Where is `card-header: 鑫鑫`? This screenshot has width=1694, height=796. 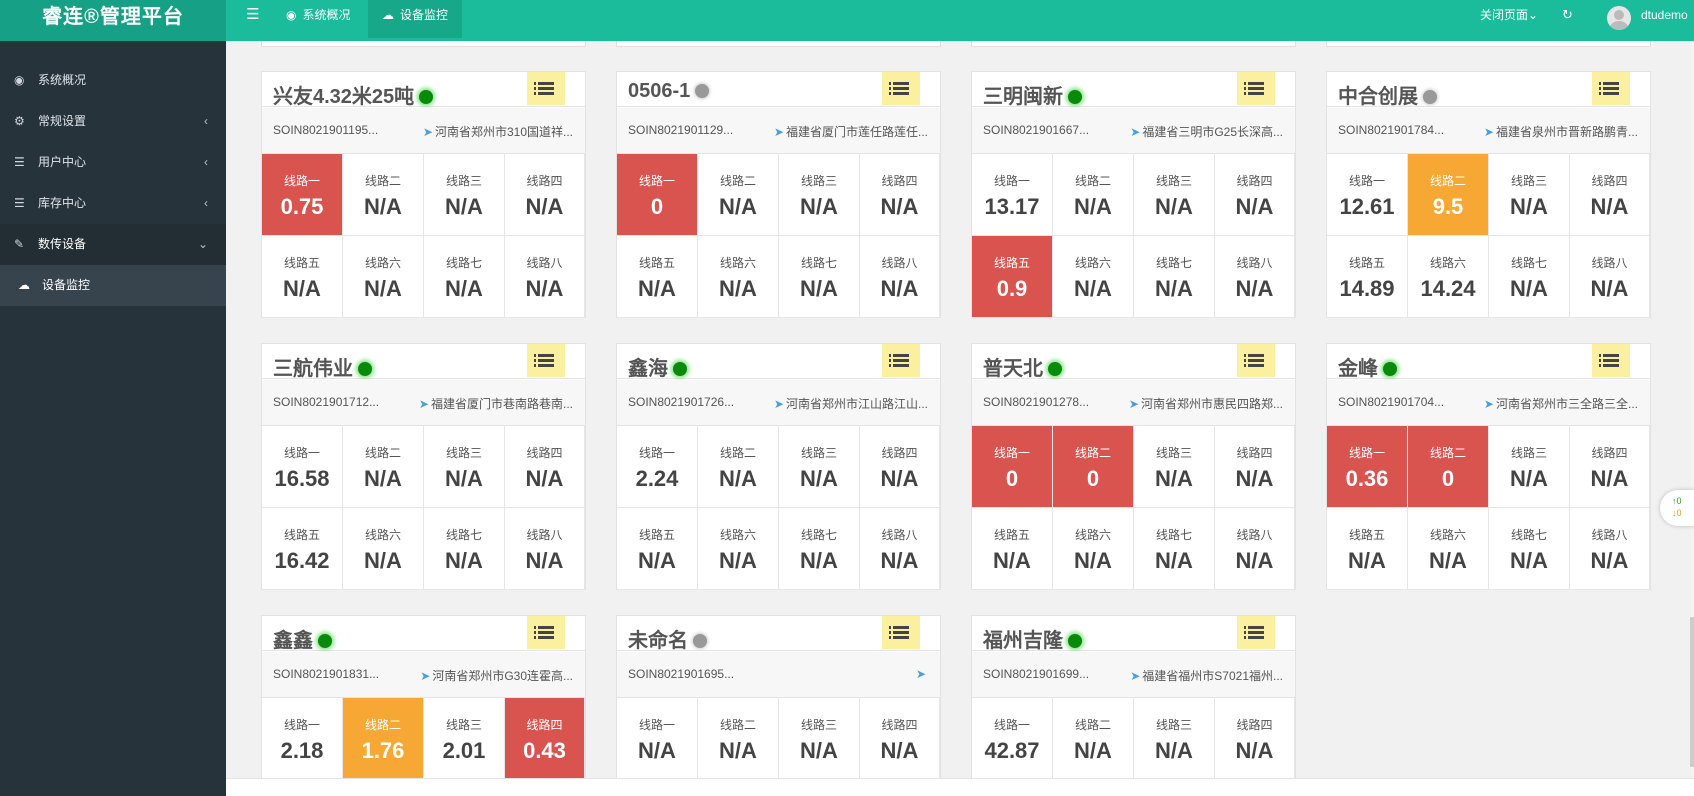
card-header: 鑫鑫 is located at coordinates (423, 634).